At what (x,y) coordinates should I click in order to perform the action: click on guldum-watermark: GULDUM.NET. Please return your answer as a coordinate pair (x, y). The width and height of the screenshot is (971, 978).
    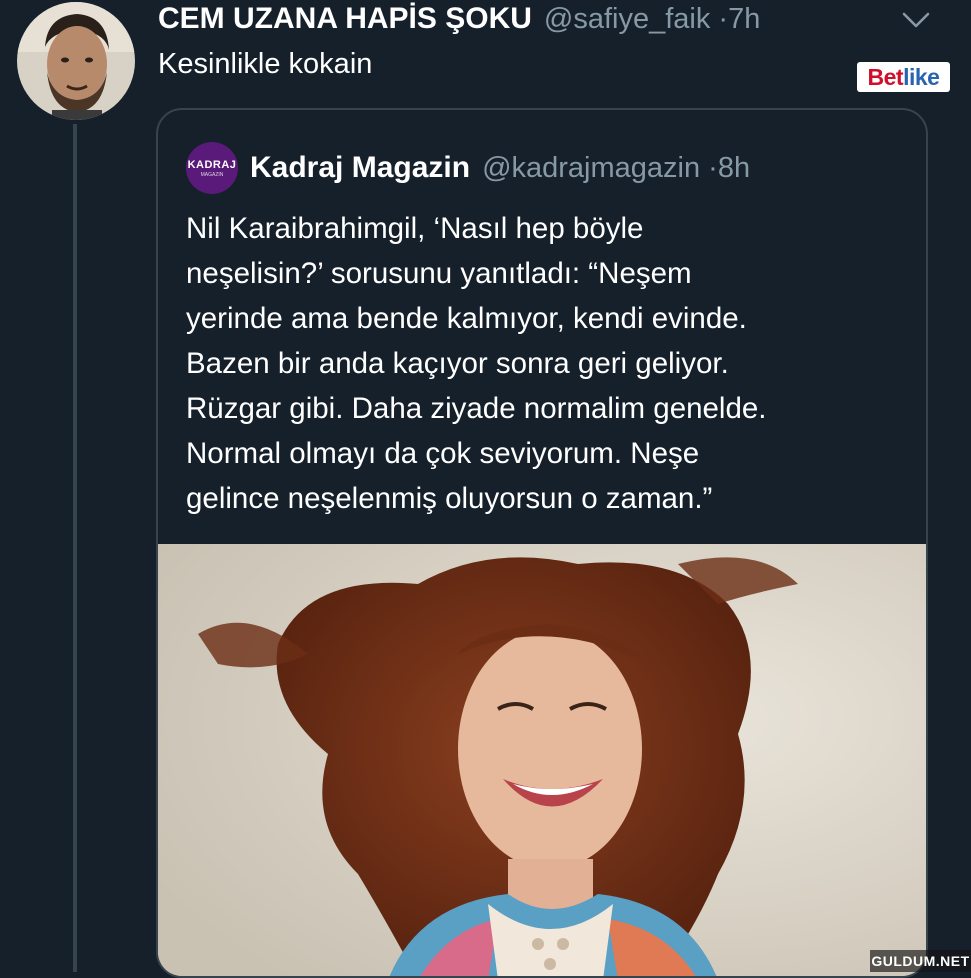
    Looking at the image, I should click on (920, 961).